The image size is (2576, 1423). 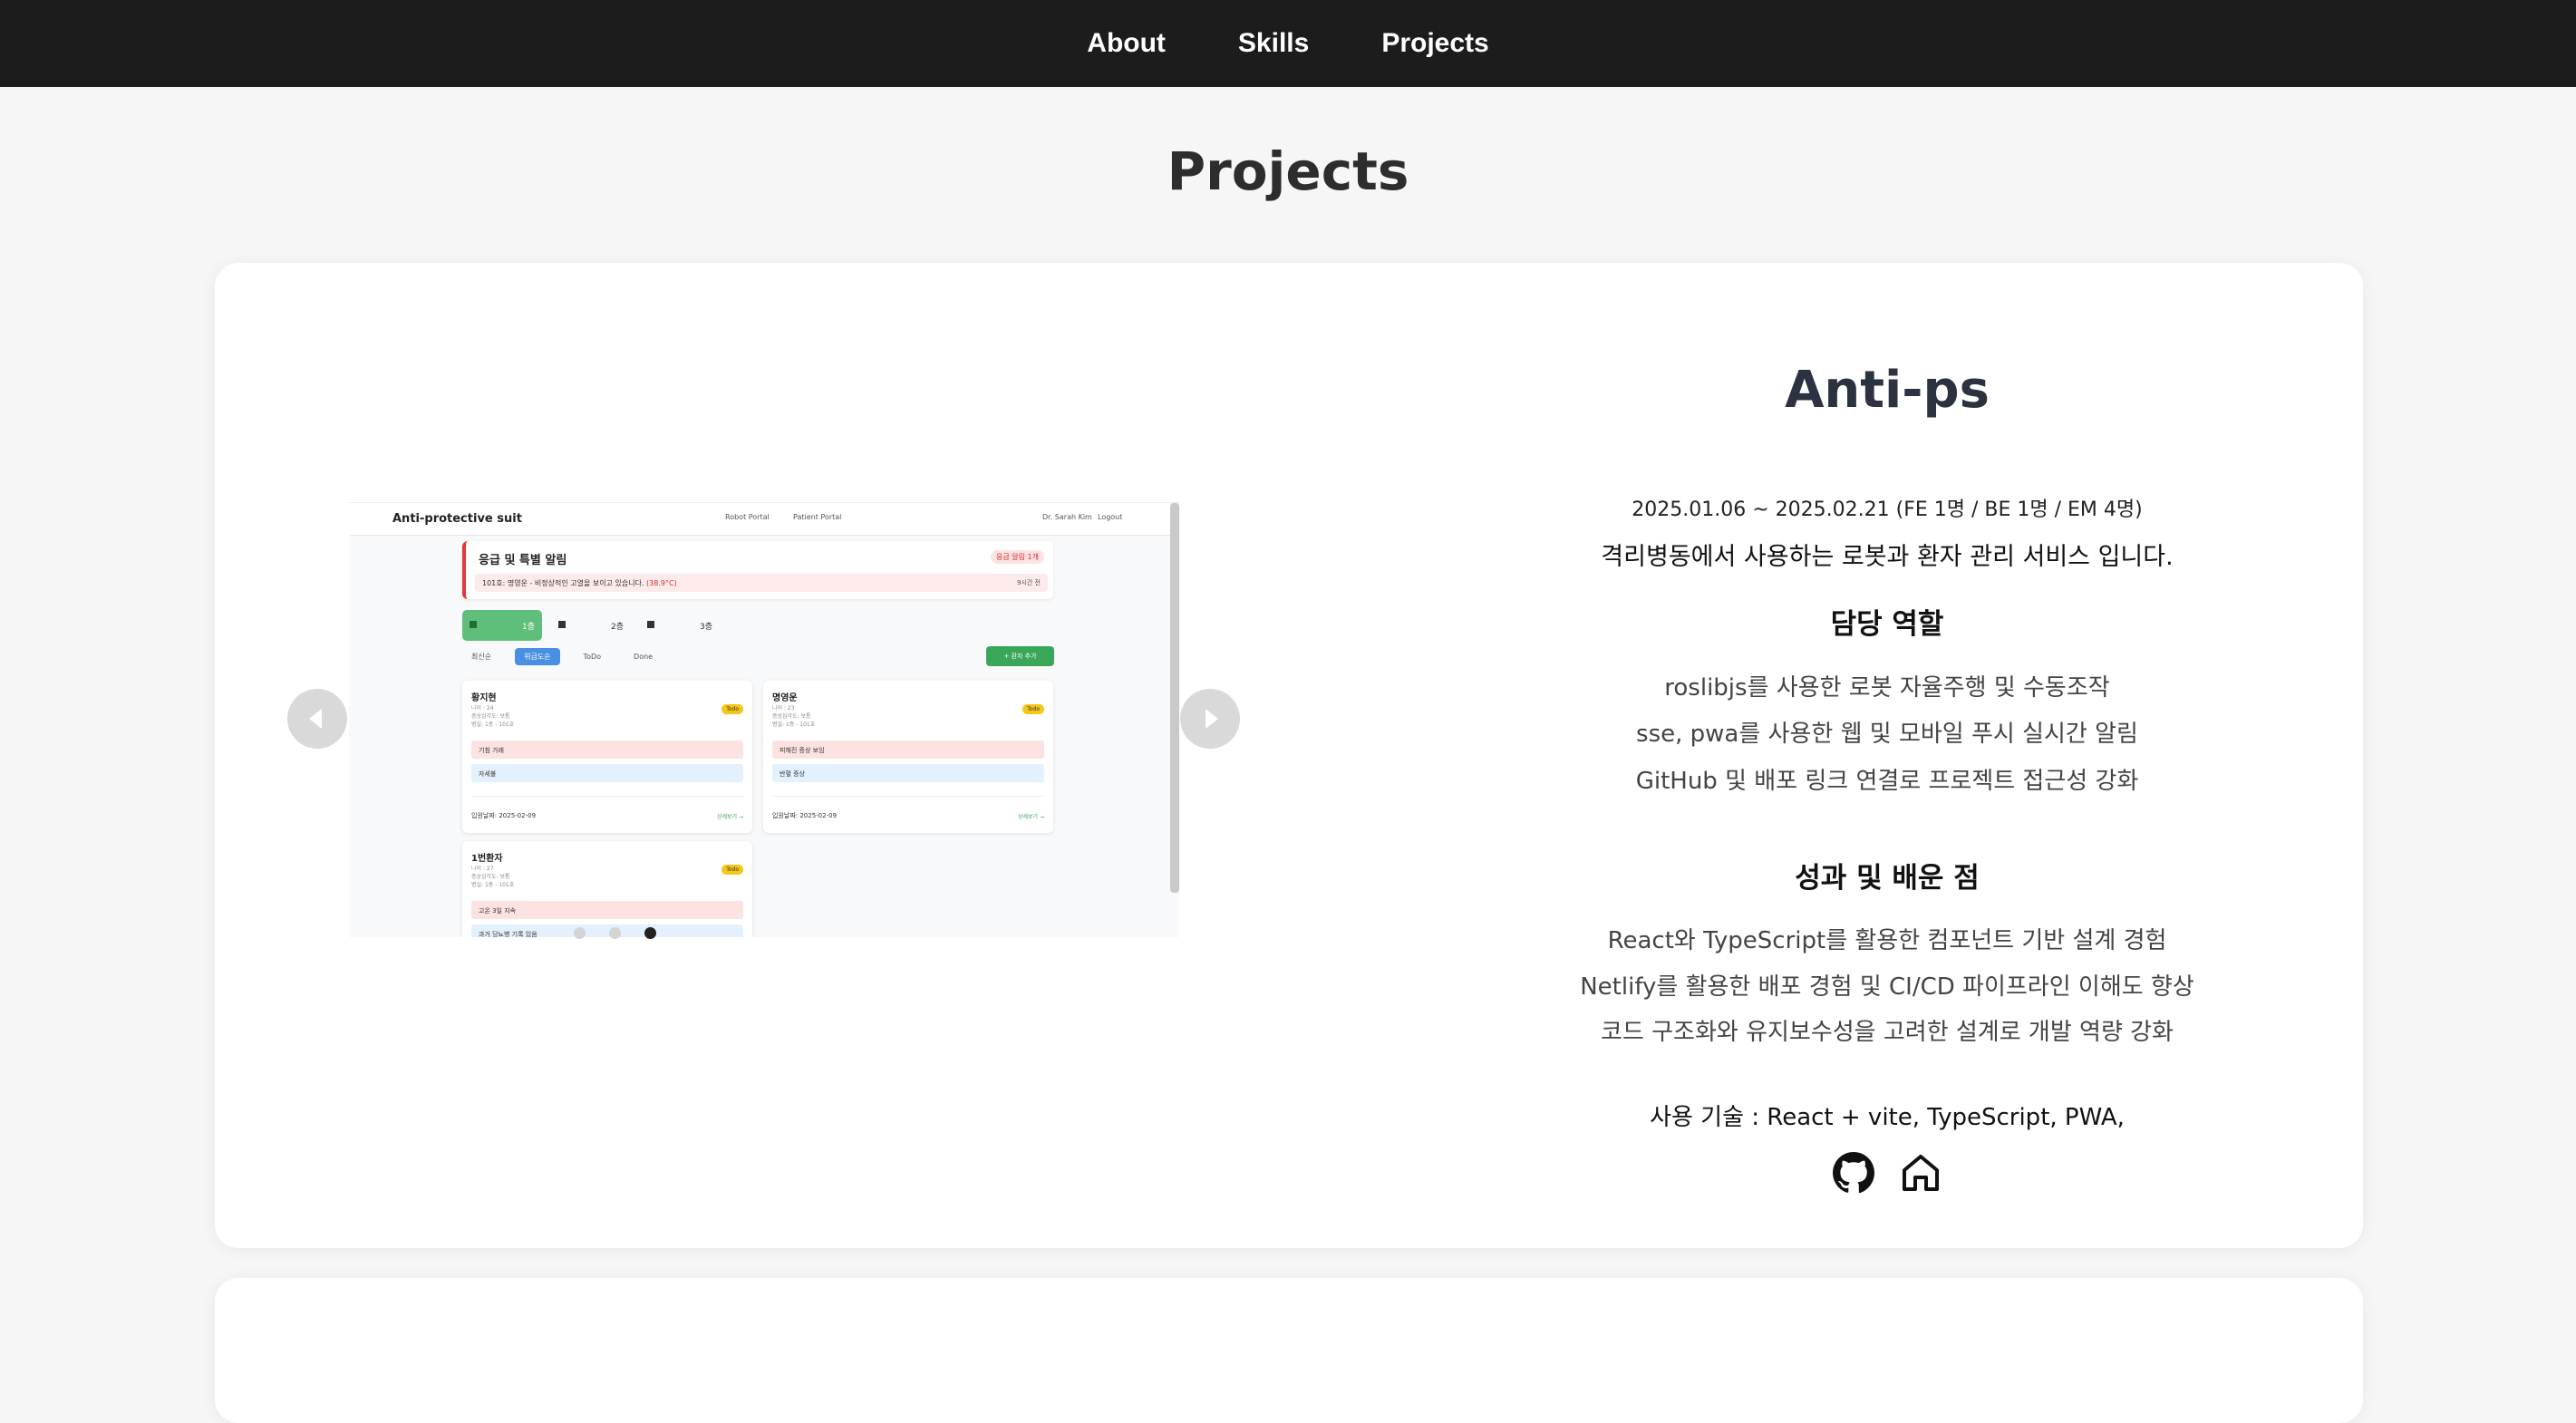 I want to click on logout-link: Logout, so click(x=1110, y=517).